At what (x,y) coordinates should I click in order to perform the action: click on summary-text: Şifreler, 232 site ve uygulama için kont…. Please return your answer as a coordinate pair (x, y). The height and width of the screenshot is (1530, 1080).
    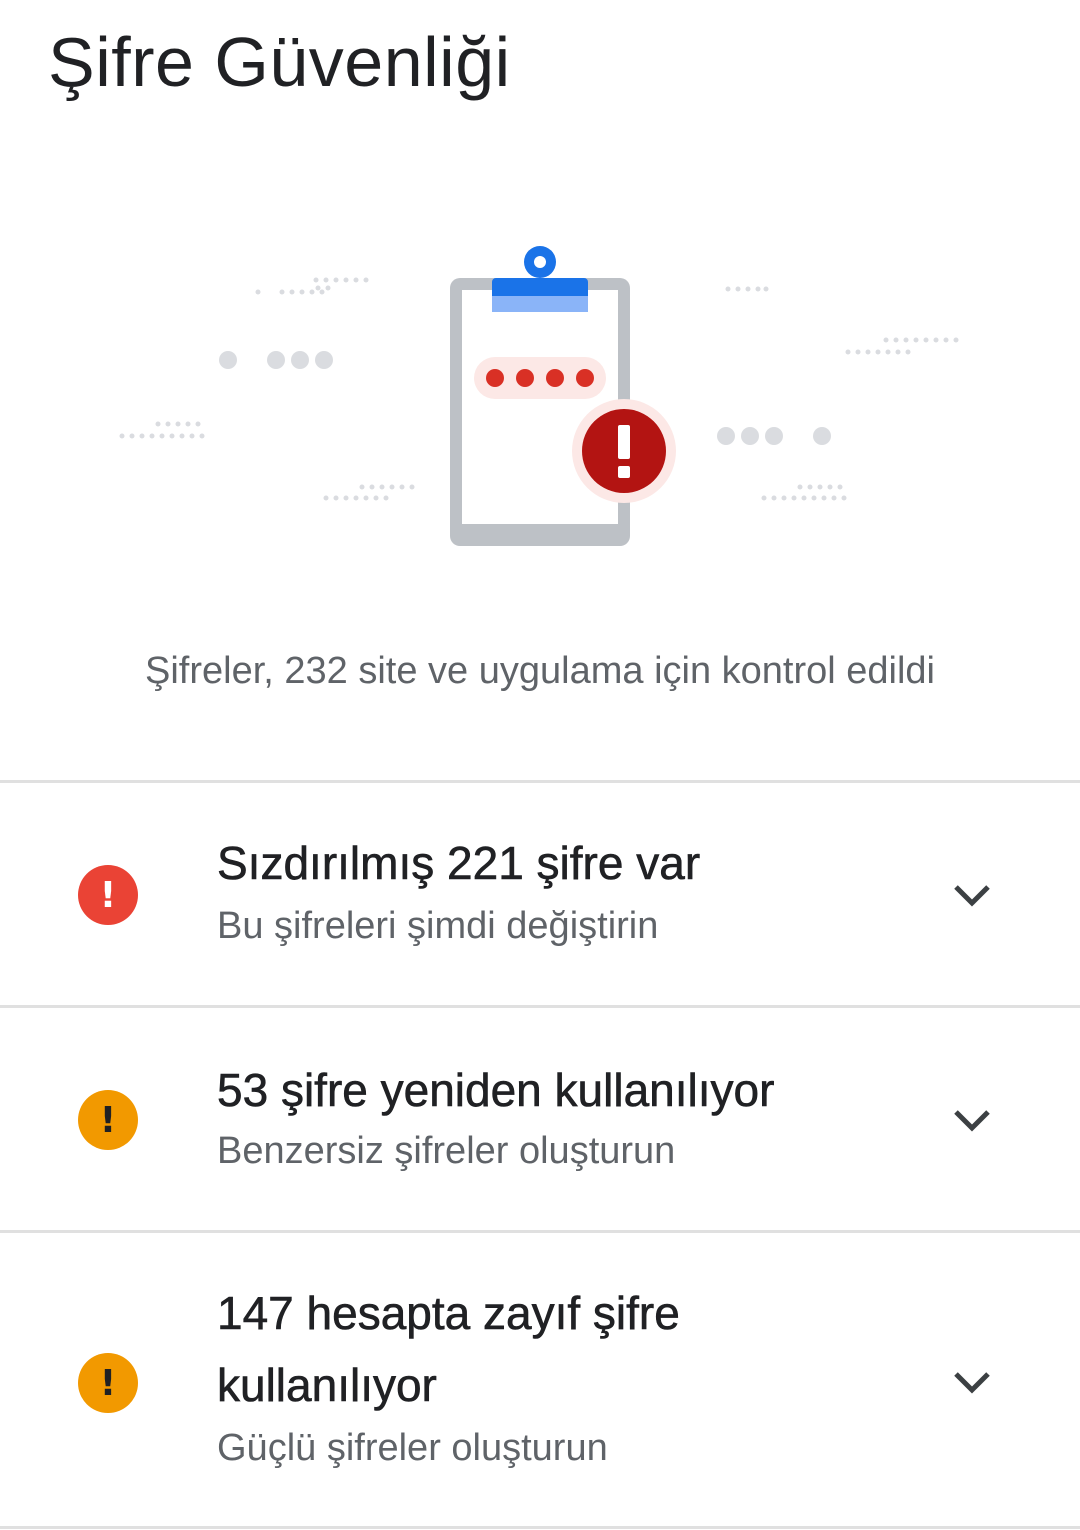
    Looking at the image, I should click on (540, 671).